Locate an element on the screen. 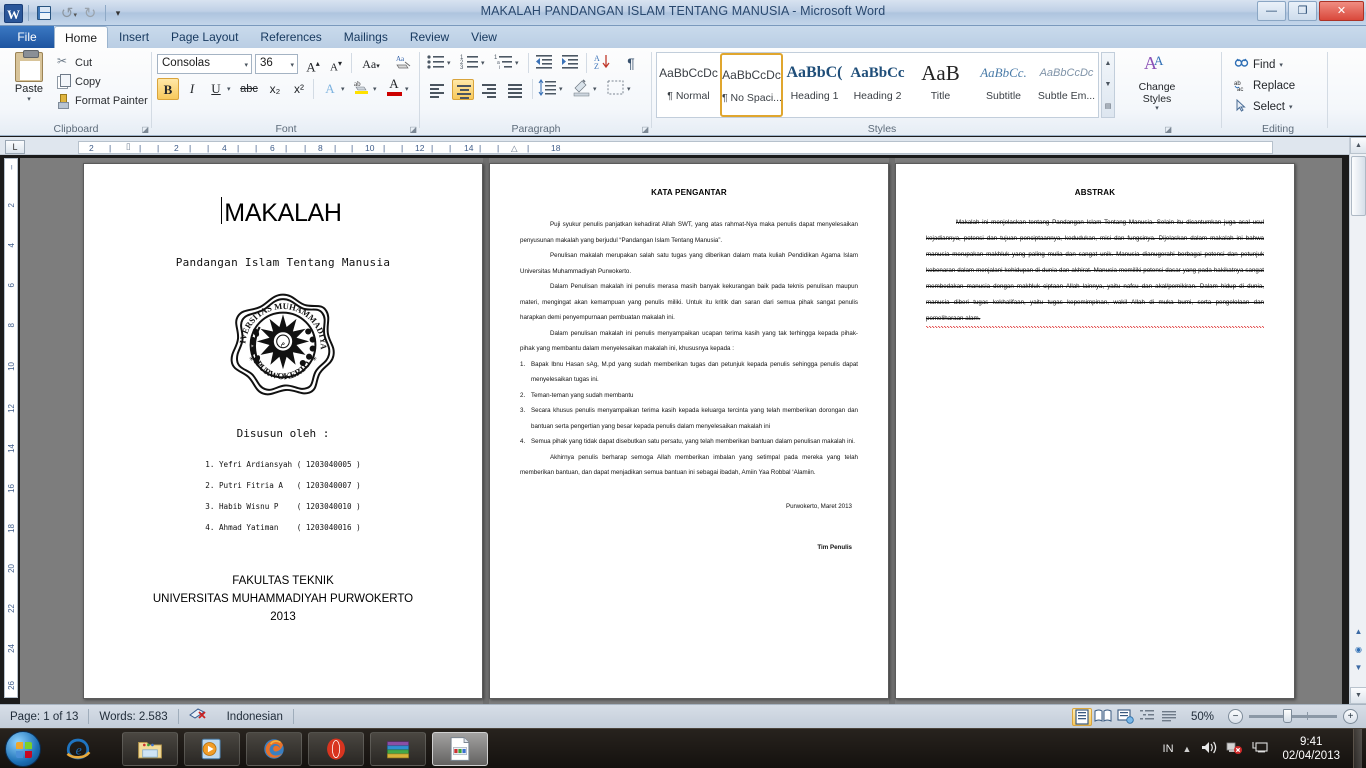 The image size is (1366, 768). zoom-out-button: − is located at coordinates (1235, 716).